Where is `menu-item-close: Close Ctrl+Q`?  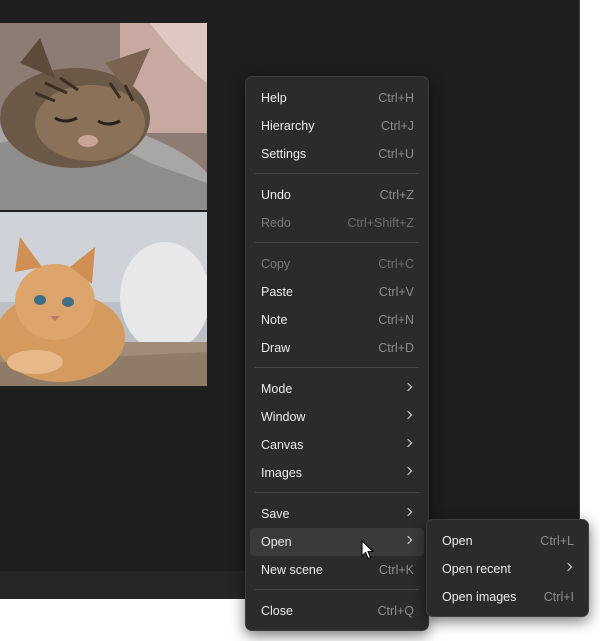
menu-item-close: Close Ctrl+Q is located at coordinates (337, 611).